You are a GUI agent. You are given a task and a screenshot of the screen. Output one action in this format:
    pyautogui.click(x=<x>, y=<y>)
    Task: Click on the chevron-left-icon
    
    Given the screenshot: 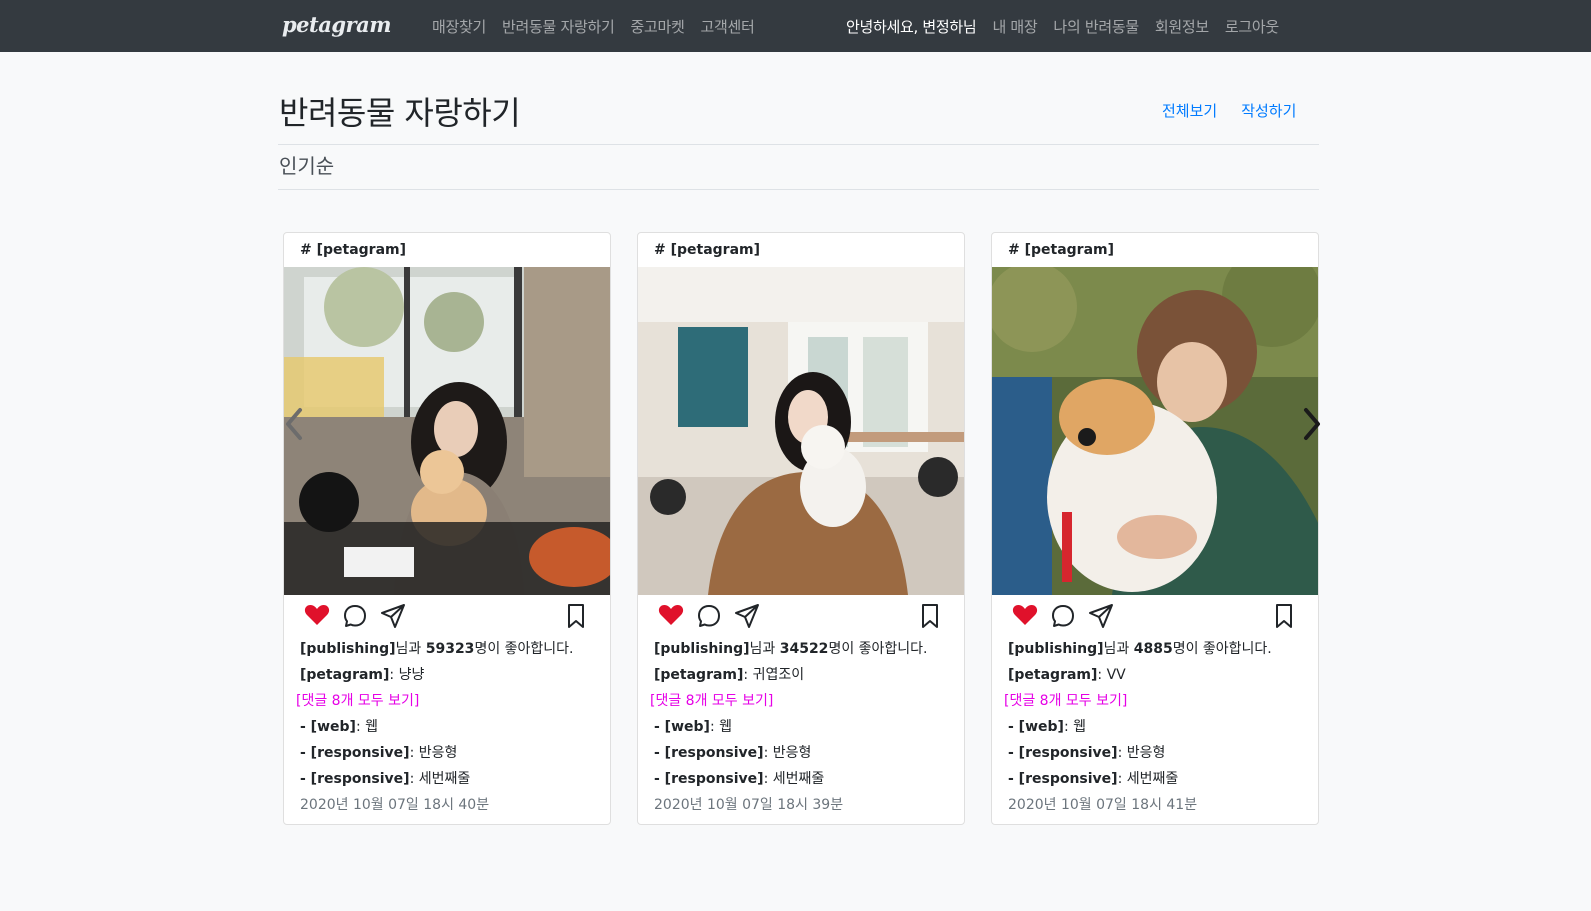 What is the action you would take?
    pyautogui.click(x=295, y=424)
    